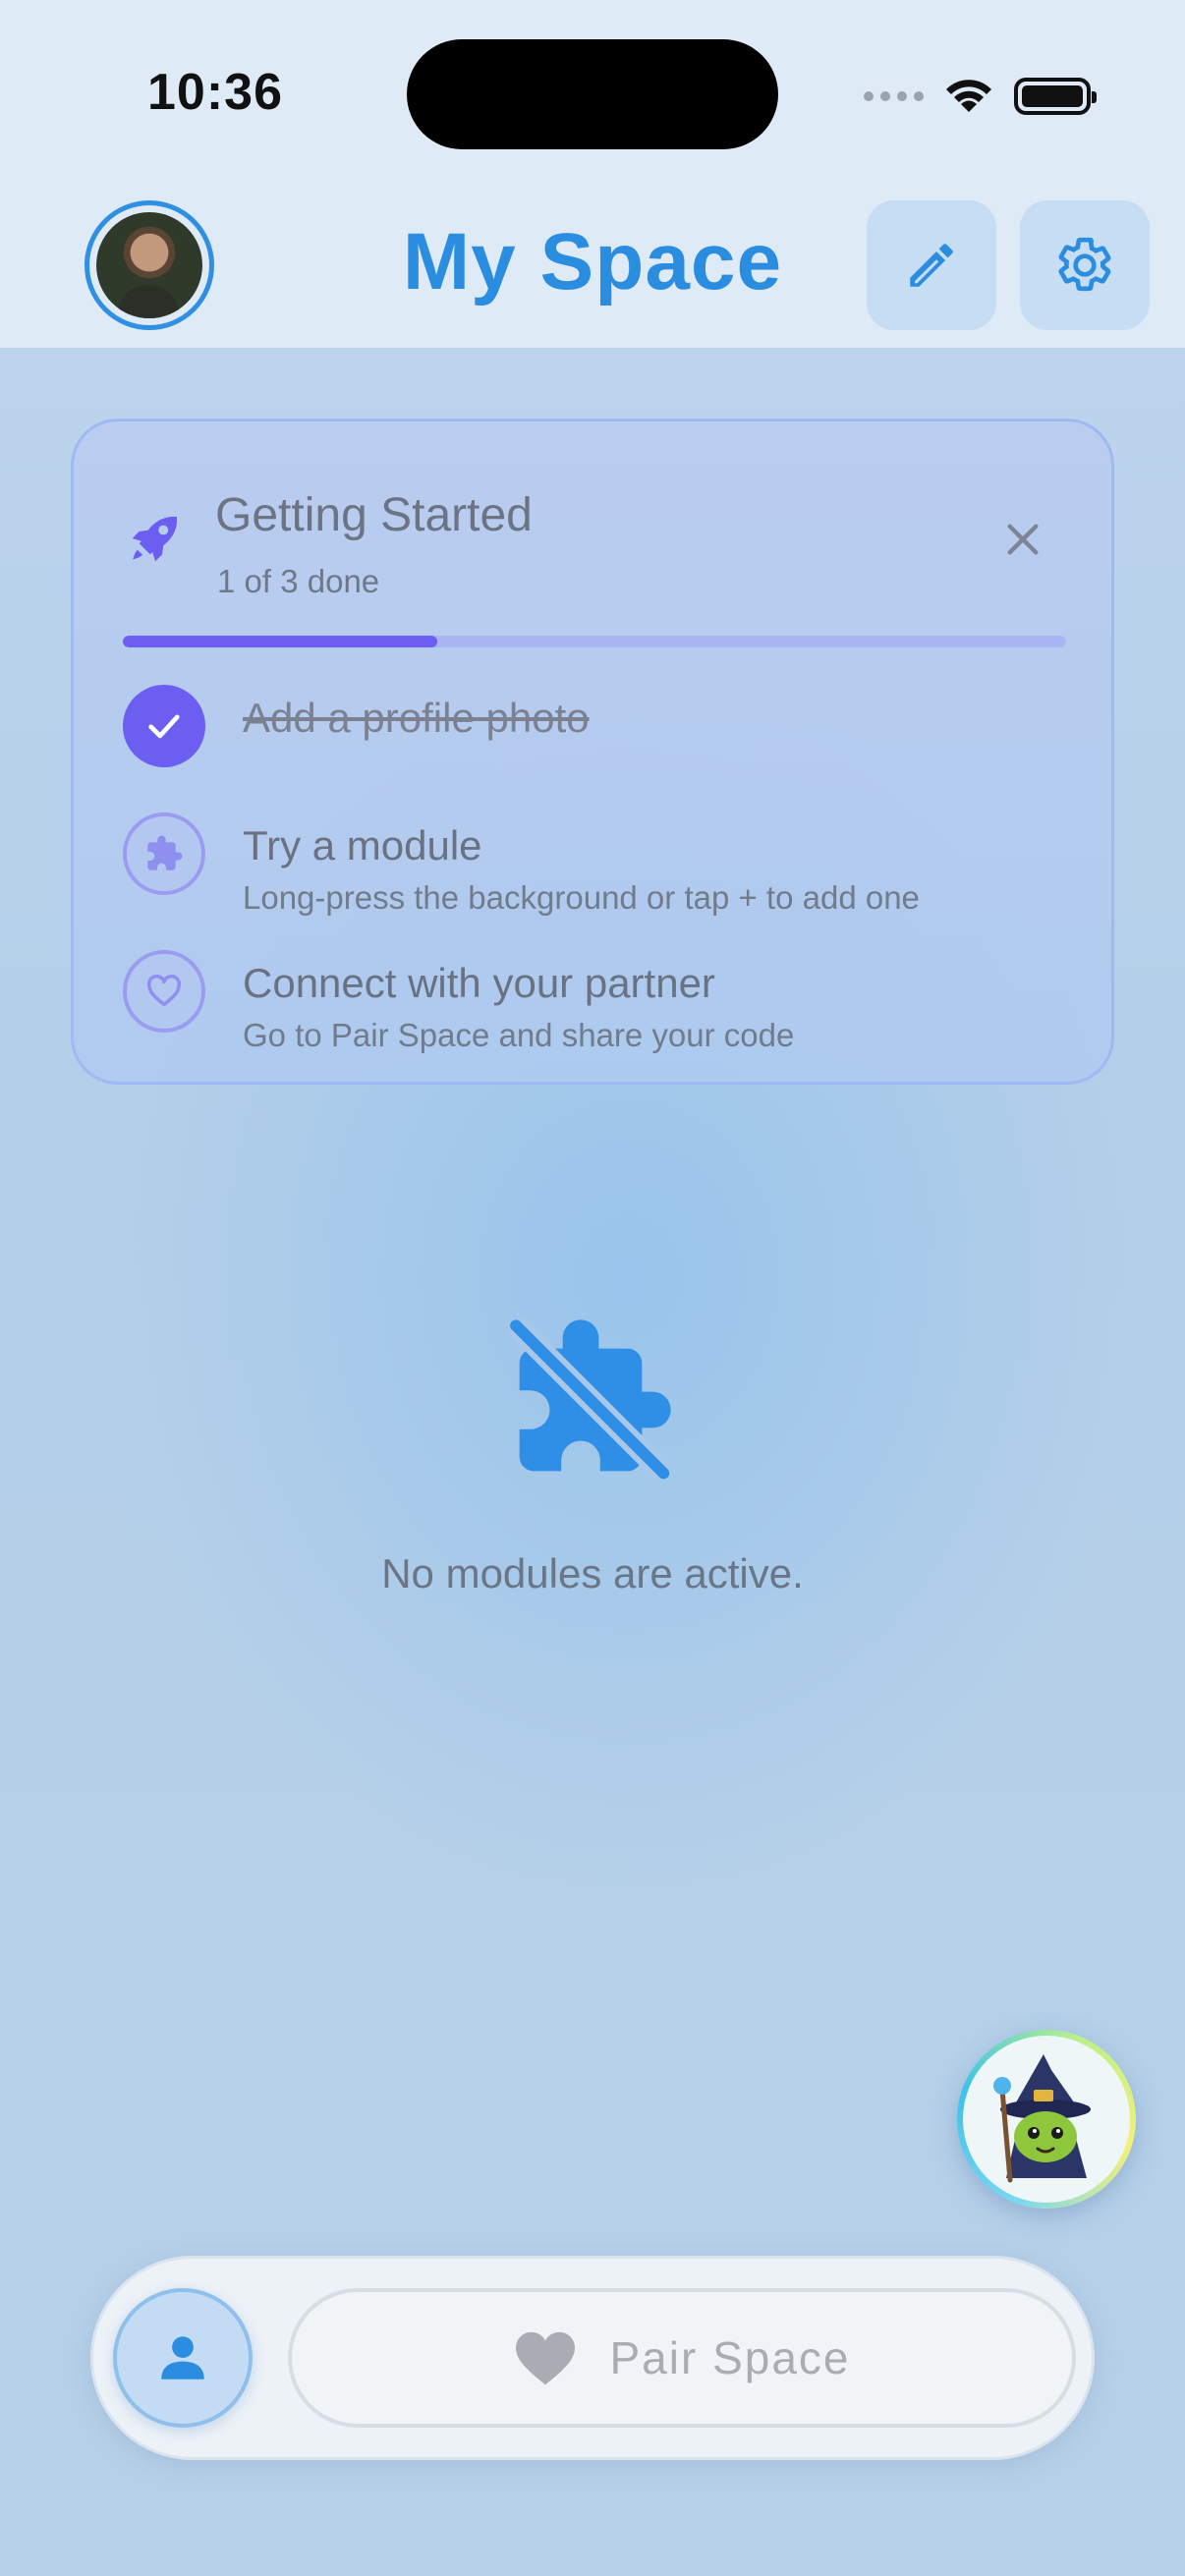  What do you see at coordinates (280, 641) in the screenshot?
I see `progress-fill` at bounding box center [280, 641].